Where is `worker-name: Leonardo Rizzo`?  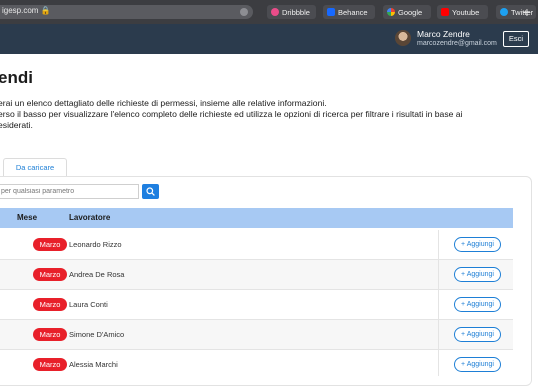
worker-name: Leonardo Rizzo is located at coordinates (95, 244).